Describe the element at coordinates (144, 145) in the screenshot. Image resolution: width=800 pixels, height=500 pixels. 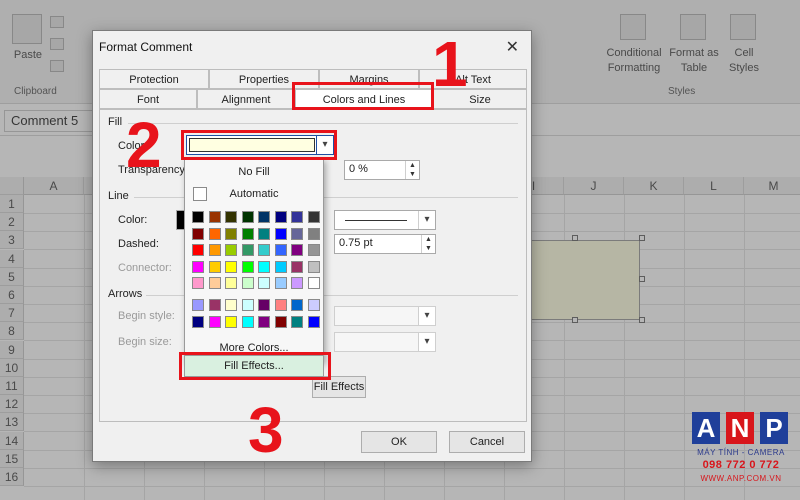
I see `step-2-label: 2` at that location.